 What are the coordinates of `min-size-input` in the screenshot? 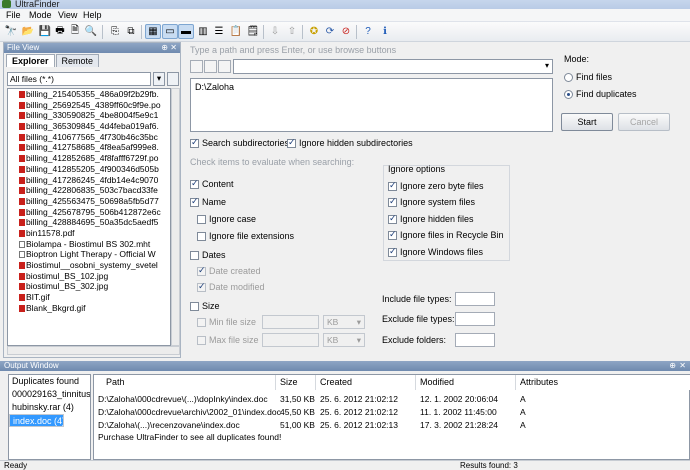 It's located at (290, 322).